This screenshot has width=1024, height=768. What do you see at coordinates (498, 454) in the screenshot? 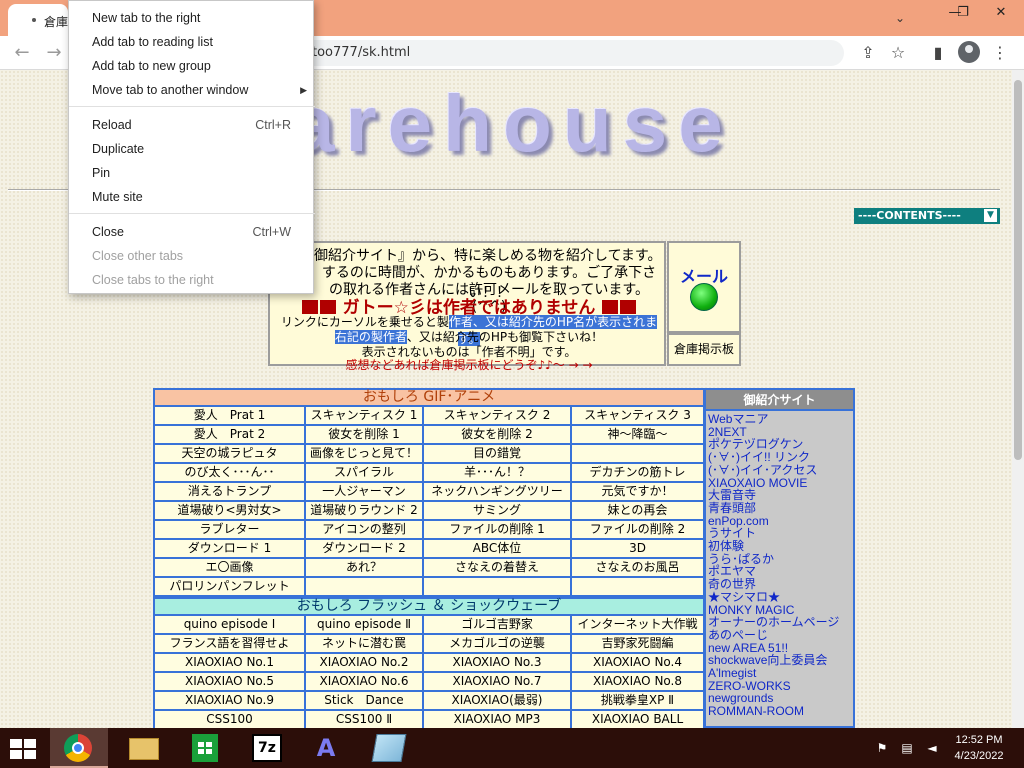
I see `table-link-cell: 目の錯覚` at bounding box center [498, 454].